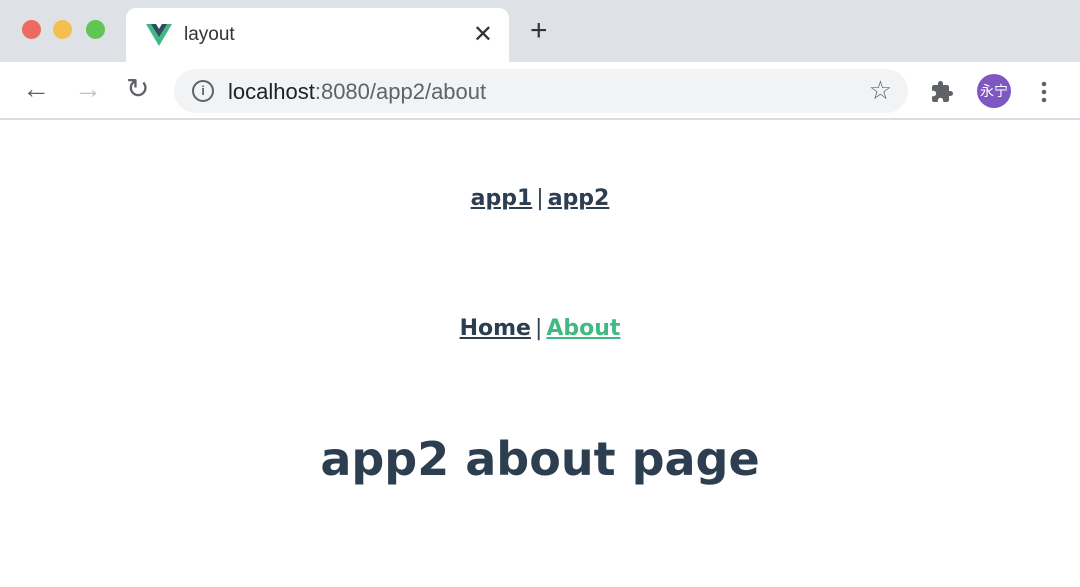 Image resolution: width=1080 pixels, height=587 pixels. Describe the element at coordinates (579, 198) in the screenshot. I see `app2-link: app2` at that location.